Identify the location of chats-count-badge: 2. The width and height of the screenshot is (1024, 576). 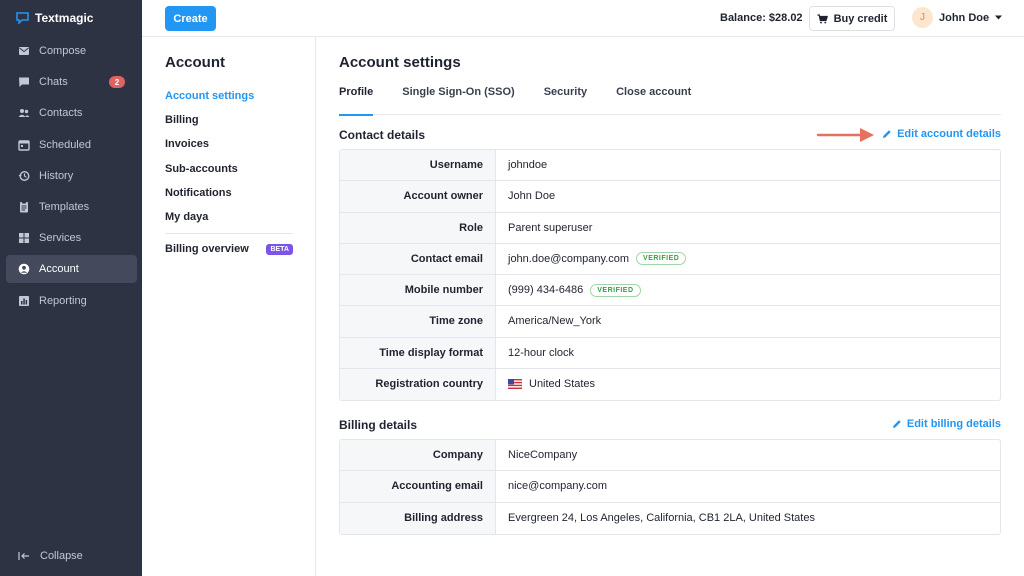
(117, 82).